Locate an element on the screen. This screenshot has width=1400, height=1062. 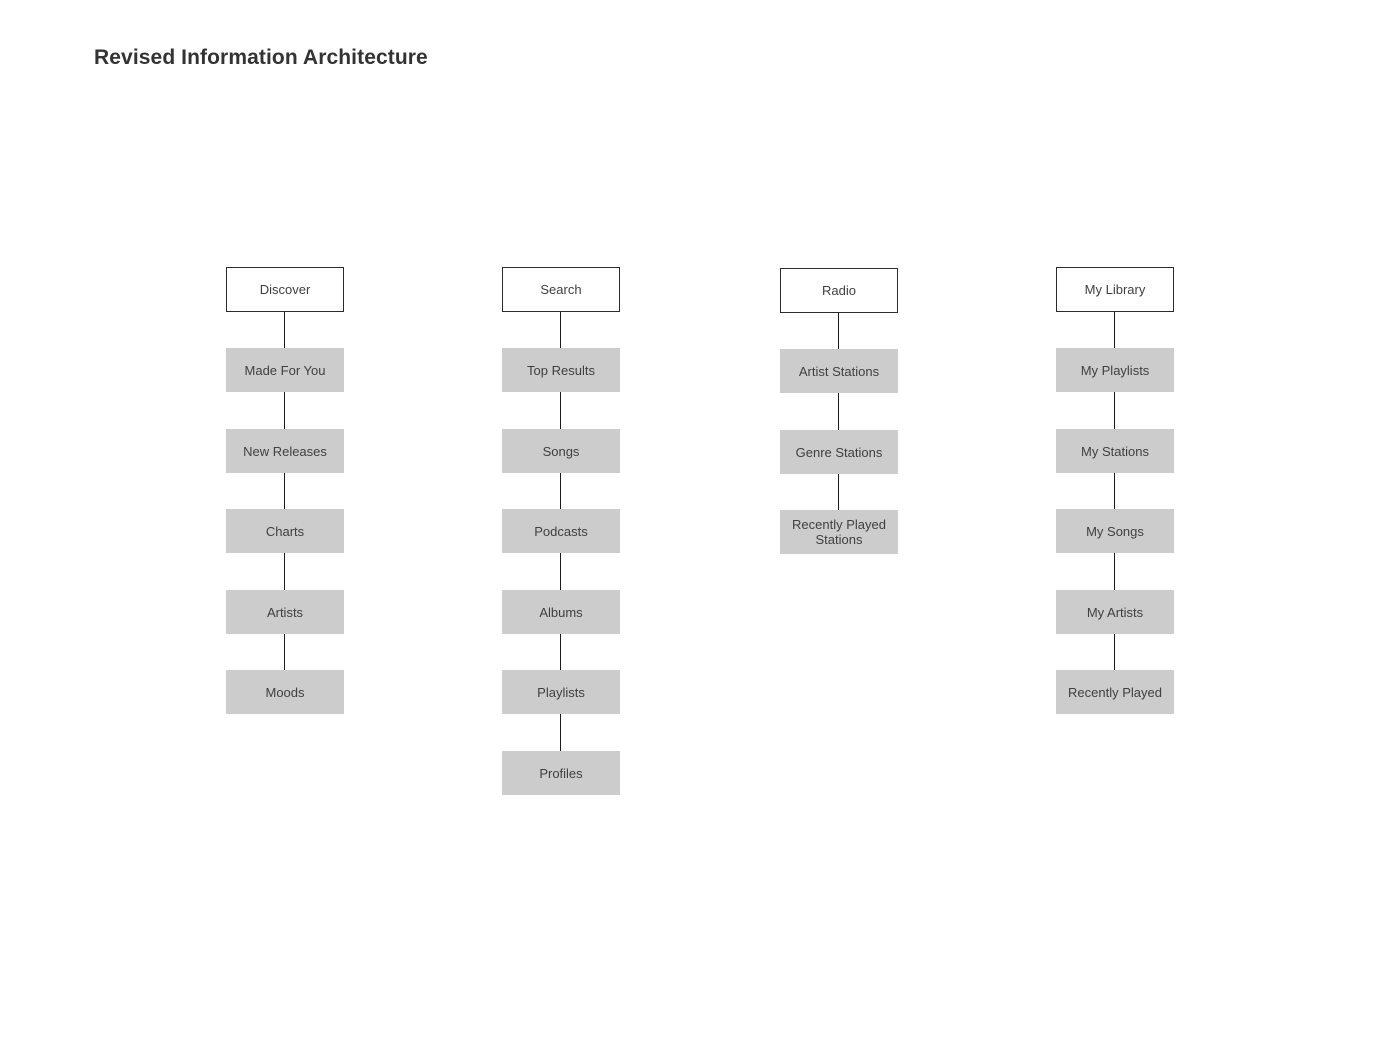
node-child-discover-1: New Releases is located at coordinates (285, 451).